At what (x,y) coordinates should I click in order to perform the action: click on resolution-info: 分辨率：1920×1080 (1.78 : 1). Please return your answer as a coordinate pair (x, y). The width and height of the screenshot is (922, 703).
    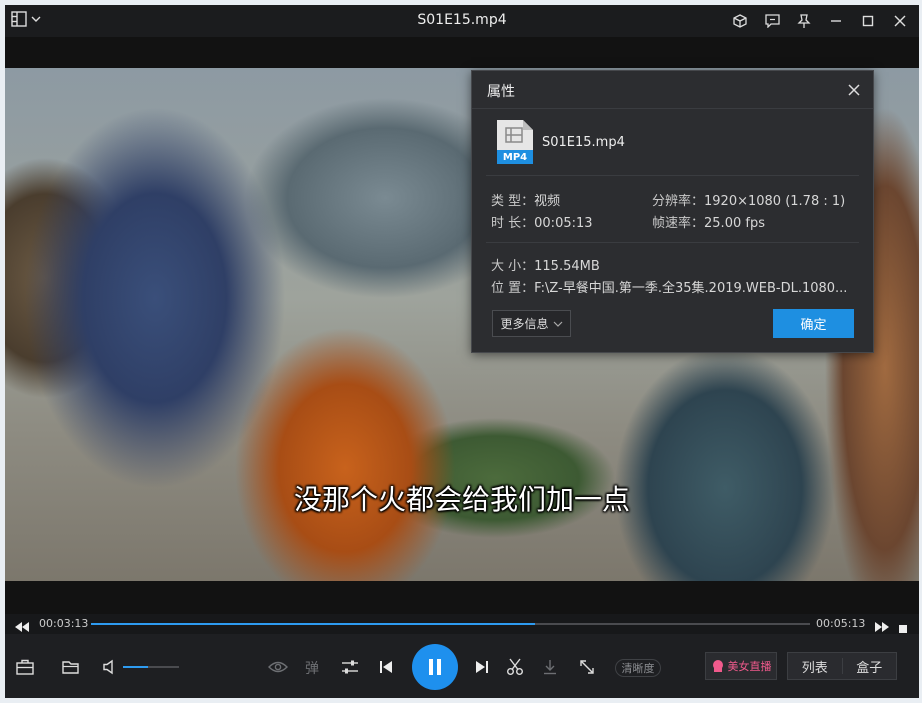
    Looking at the image, I should click on (748, 199).